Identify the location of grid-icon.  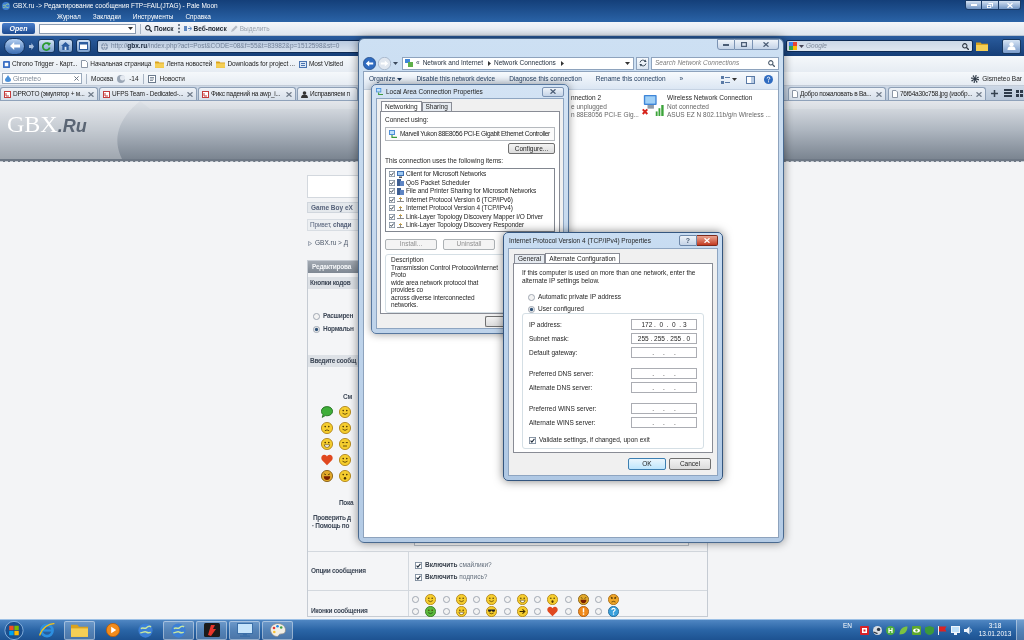
(1019, 93).